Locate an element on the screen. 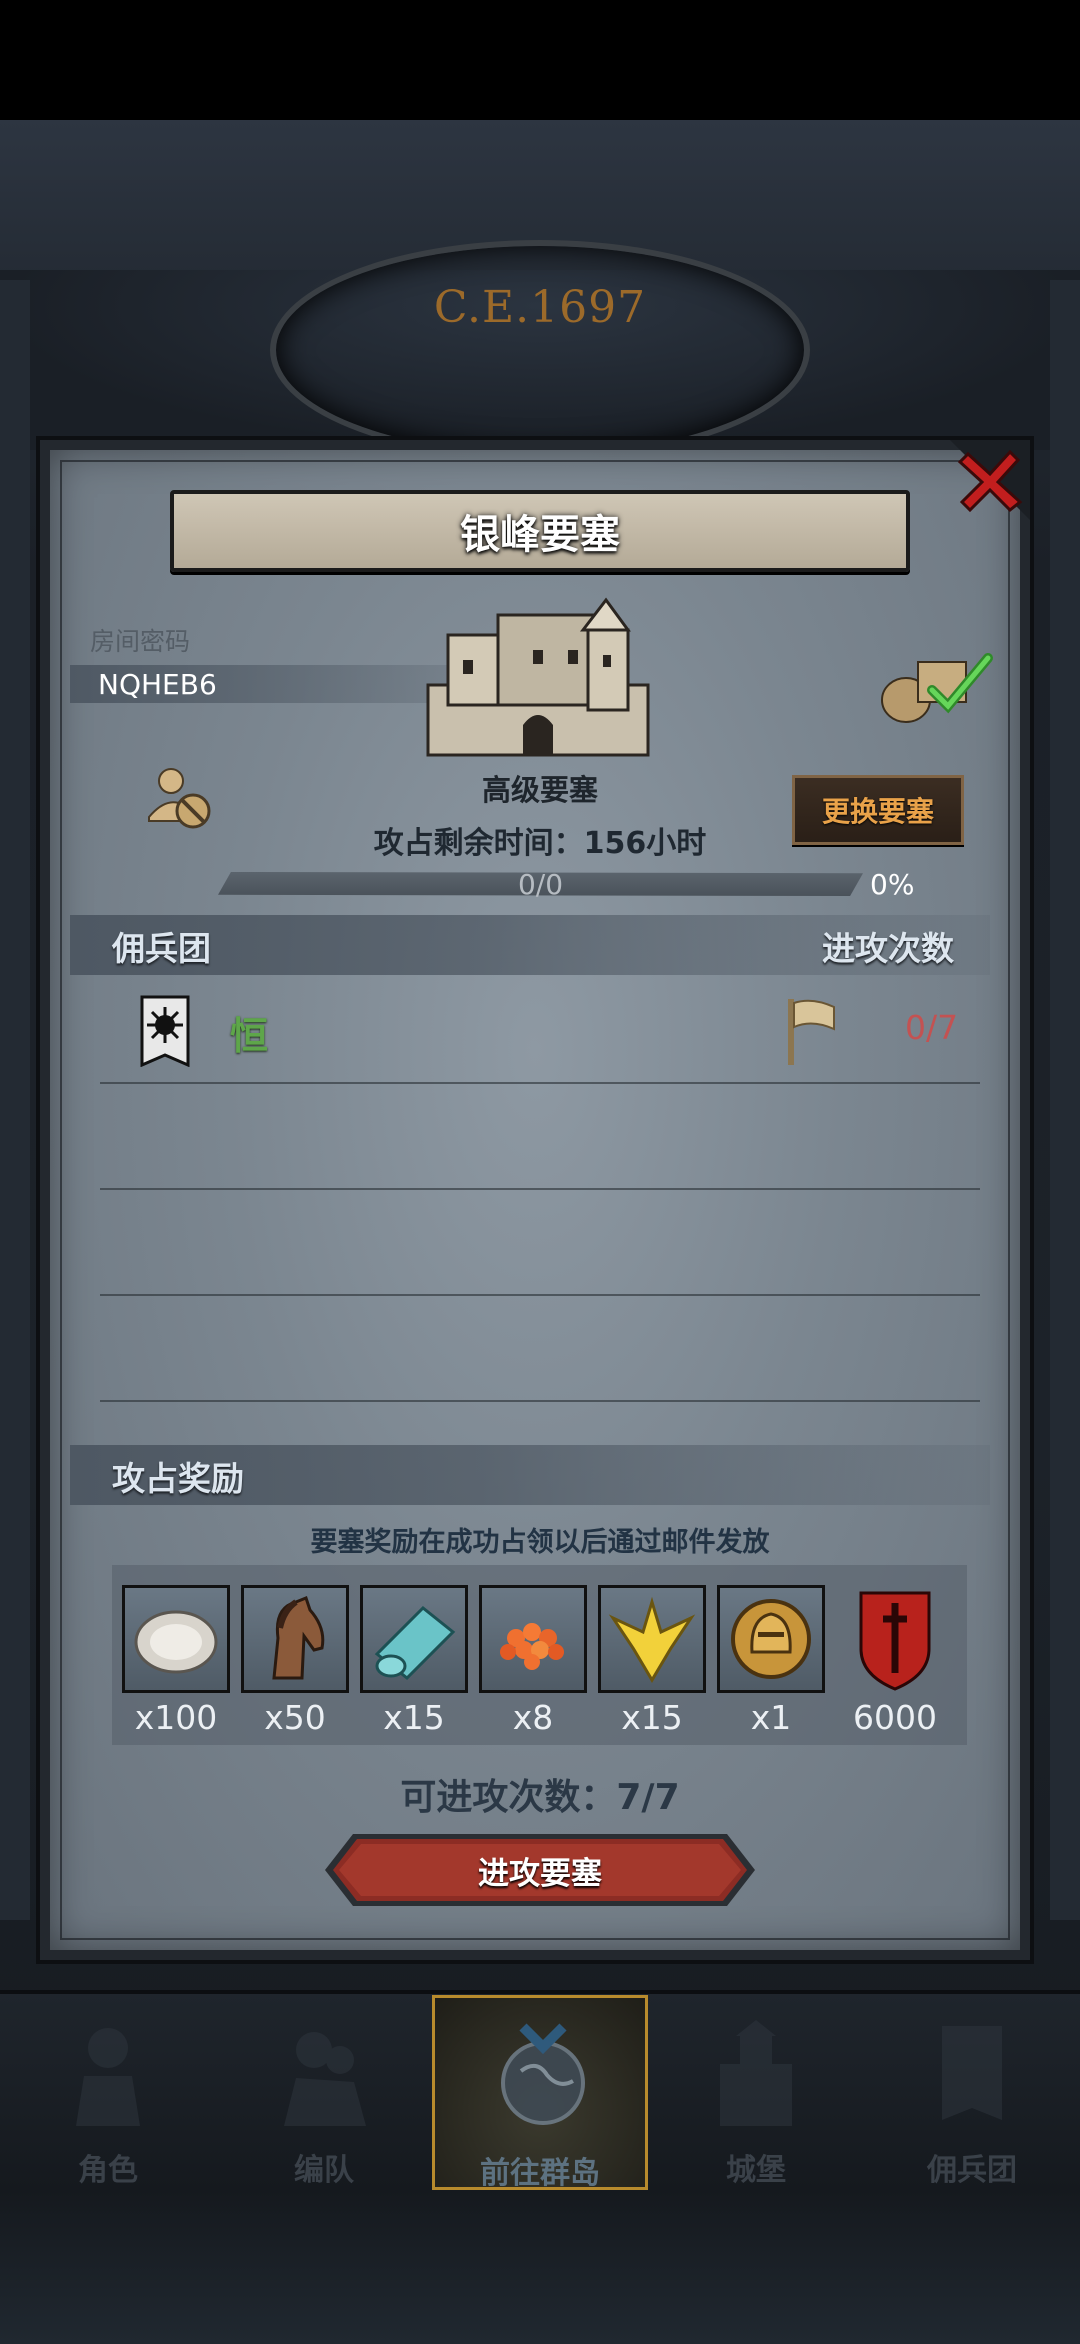 The width and height of the screenshot is (1080, 2344). close-button is located at coordinates (990, 480).